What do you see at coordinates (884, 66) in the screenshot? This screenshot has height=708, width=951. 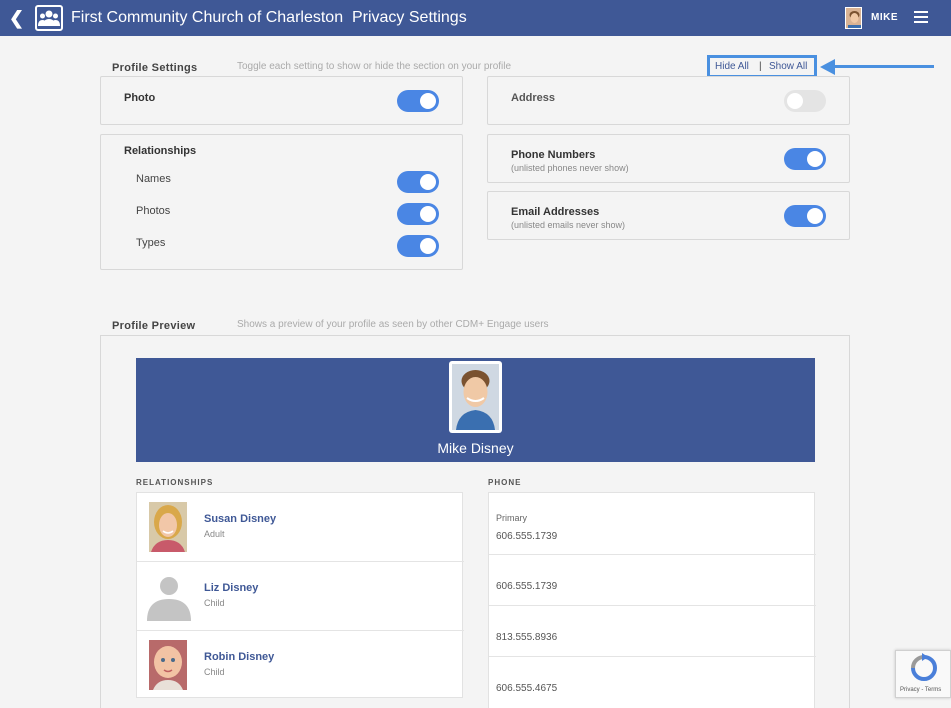 I see `arrow-shaft` at bounding box center [884, 66].